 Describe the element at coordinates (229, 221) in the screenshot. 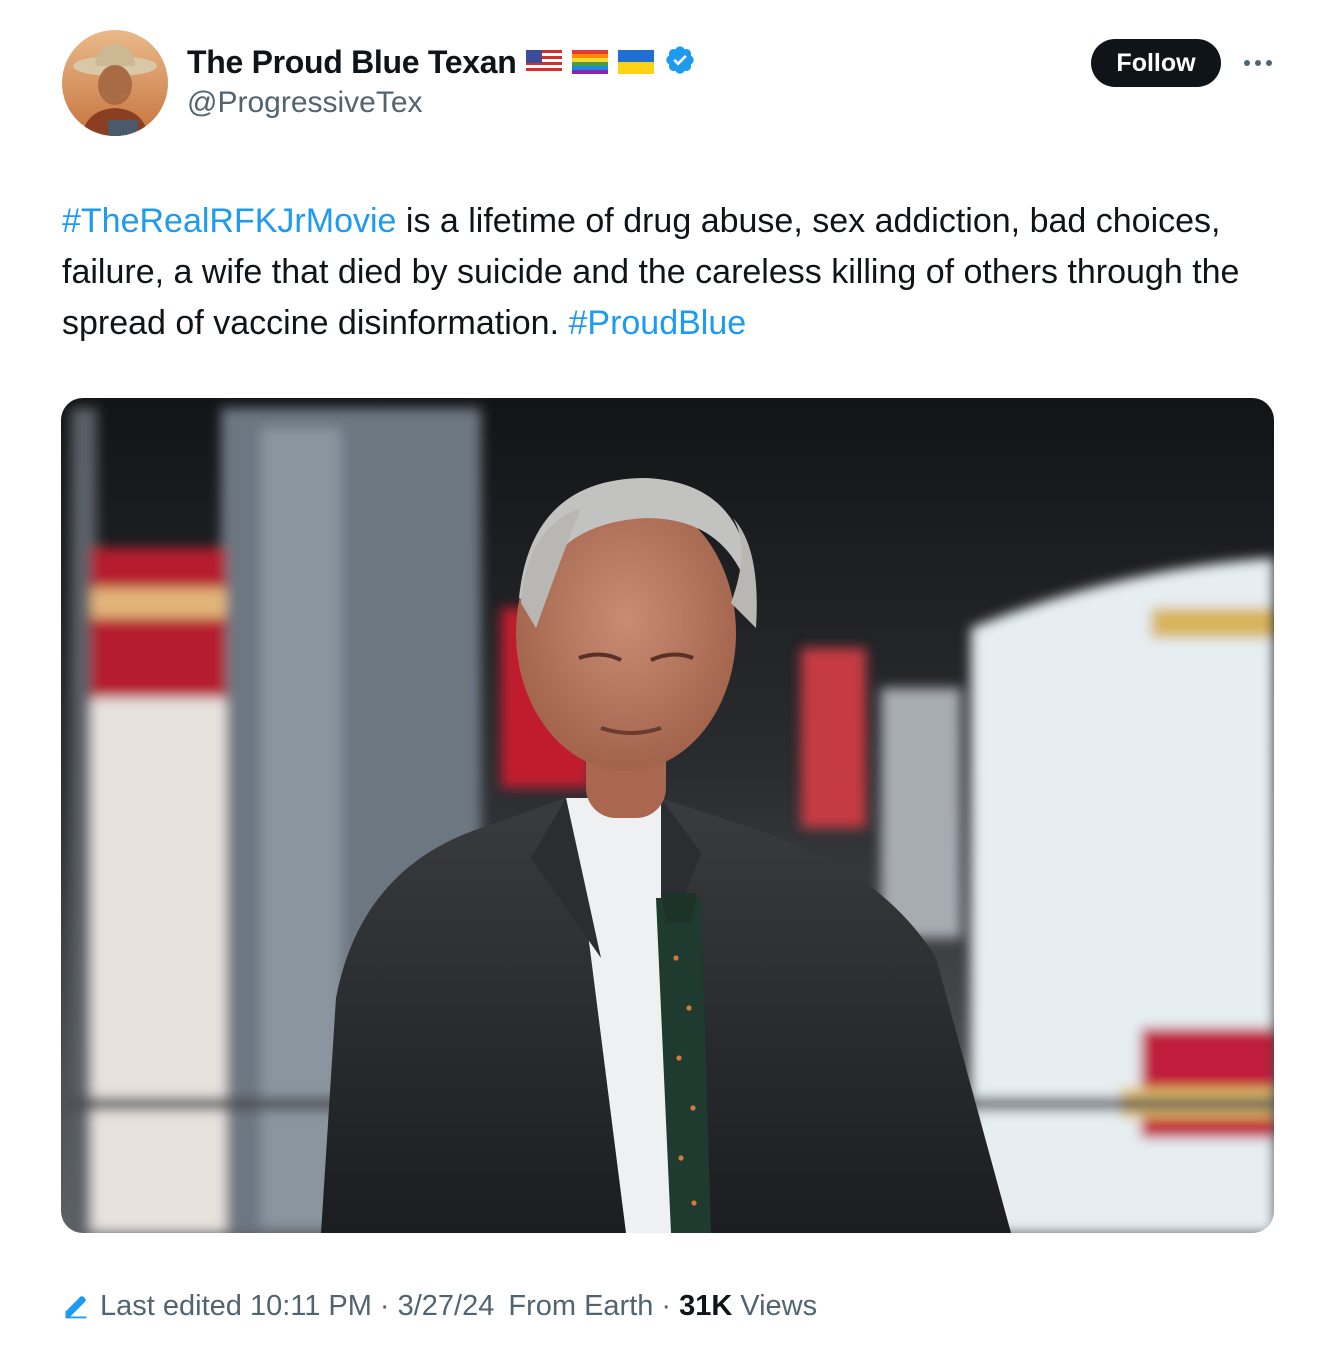

I see `hashtag-link: #TheRealRFKJrMovie` at that location.